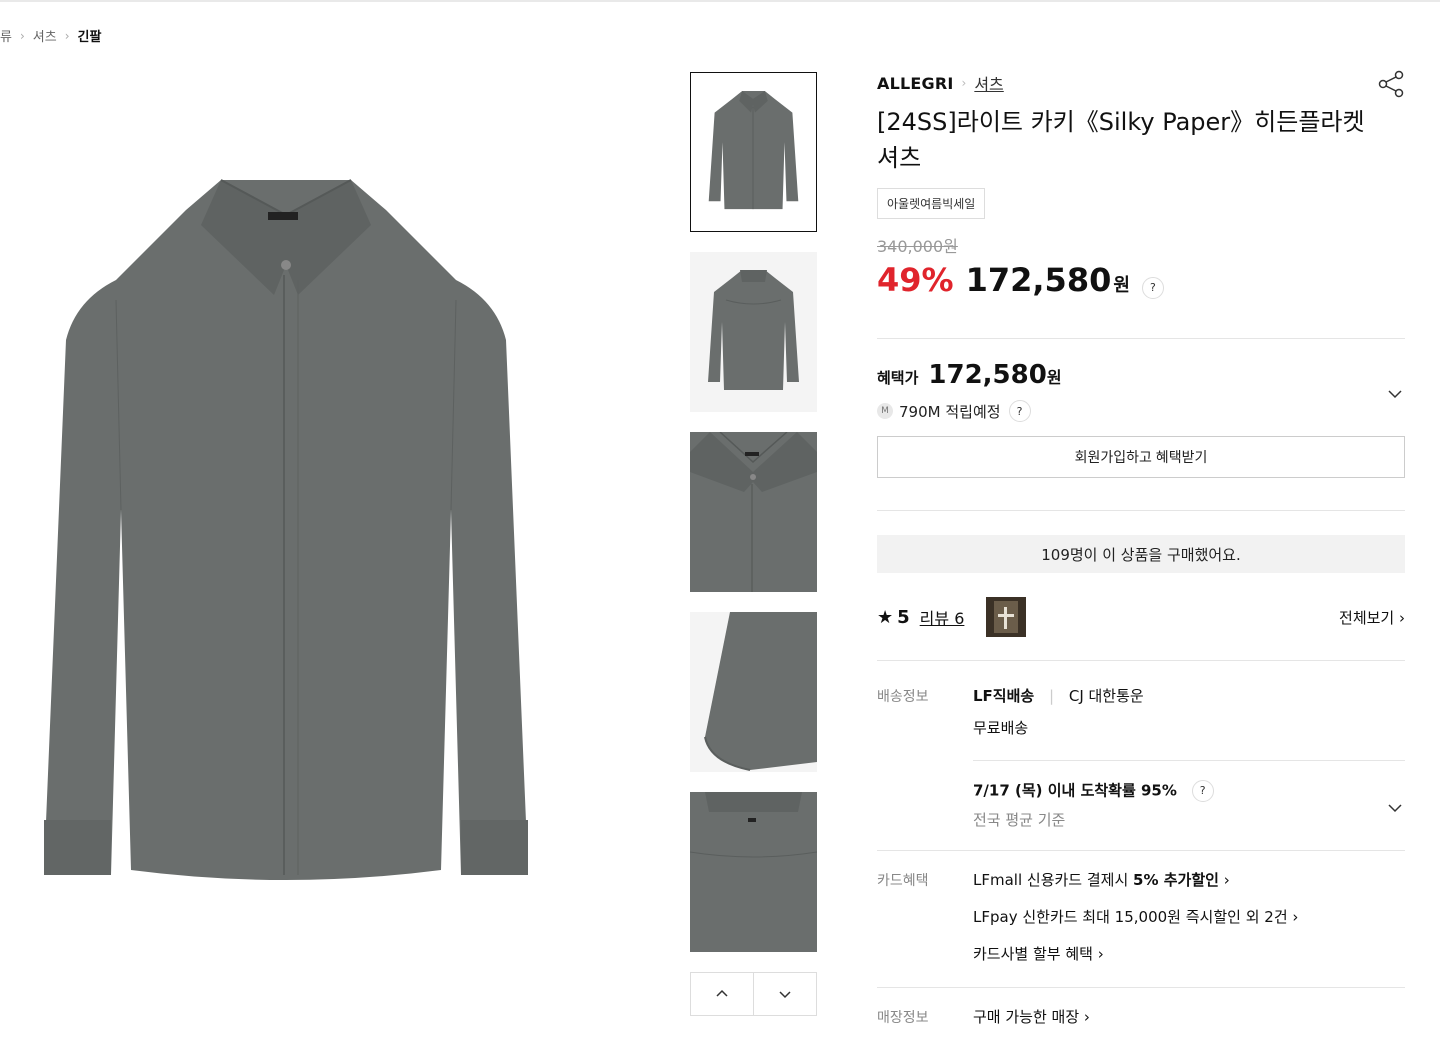  Describe the element at coordinates (90, 35) in the screenshot. I see `breadcrumb-item-longsleeve: 긴팔` at that location.